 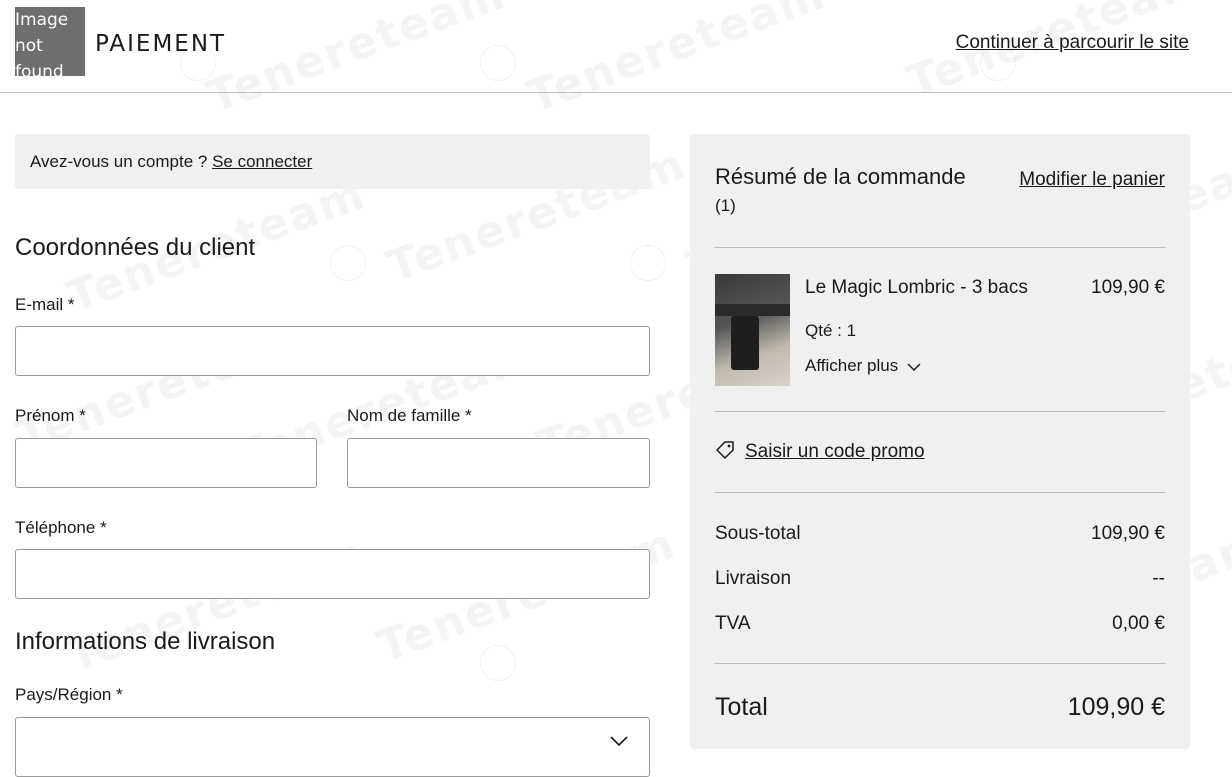 I want to click on edit-cart-link: Modifier le panier, so click(x=1092, y=180).